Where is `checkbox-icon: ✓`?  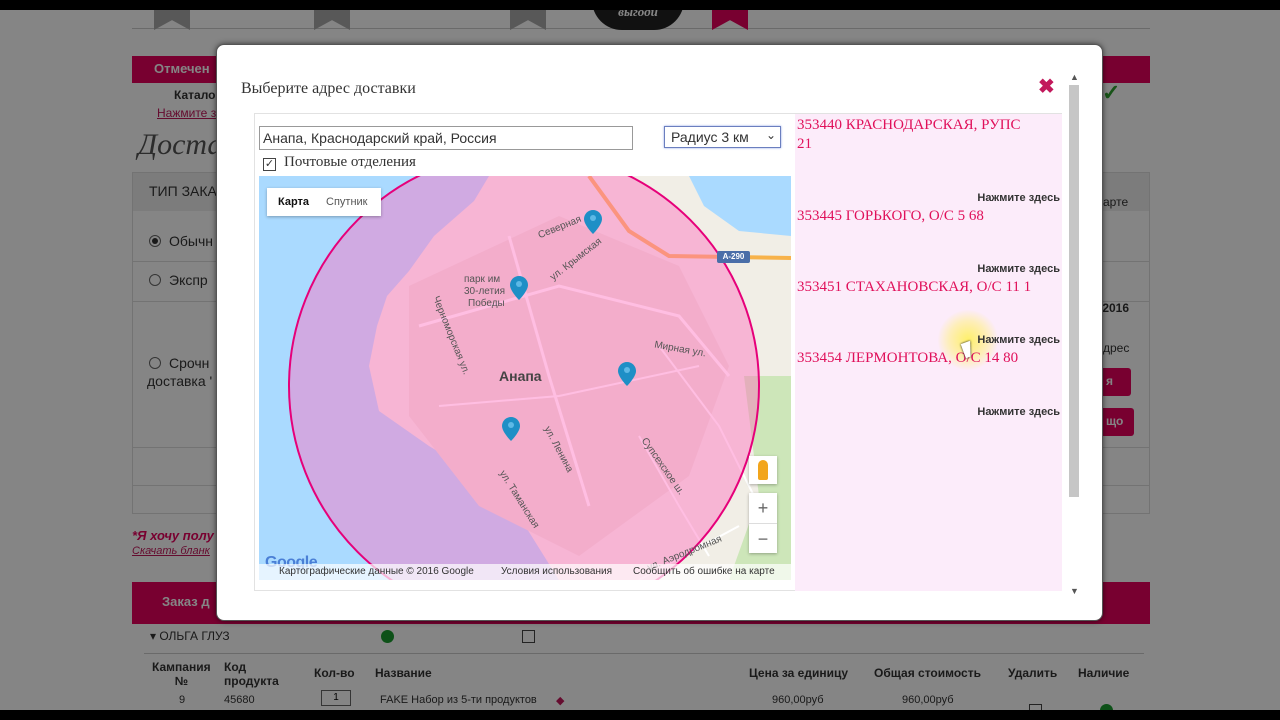 checkbox-icon: ✓ is located at coordinates (269, 164).